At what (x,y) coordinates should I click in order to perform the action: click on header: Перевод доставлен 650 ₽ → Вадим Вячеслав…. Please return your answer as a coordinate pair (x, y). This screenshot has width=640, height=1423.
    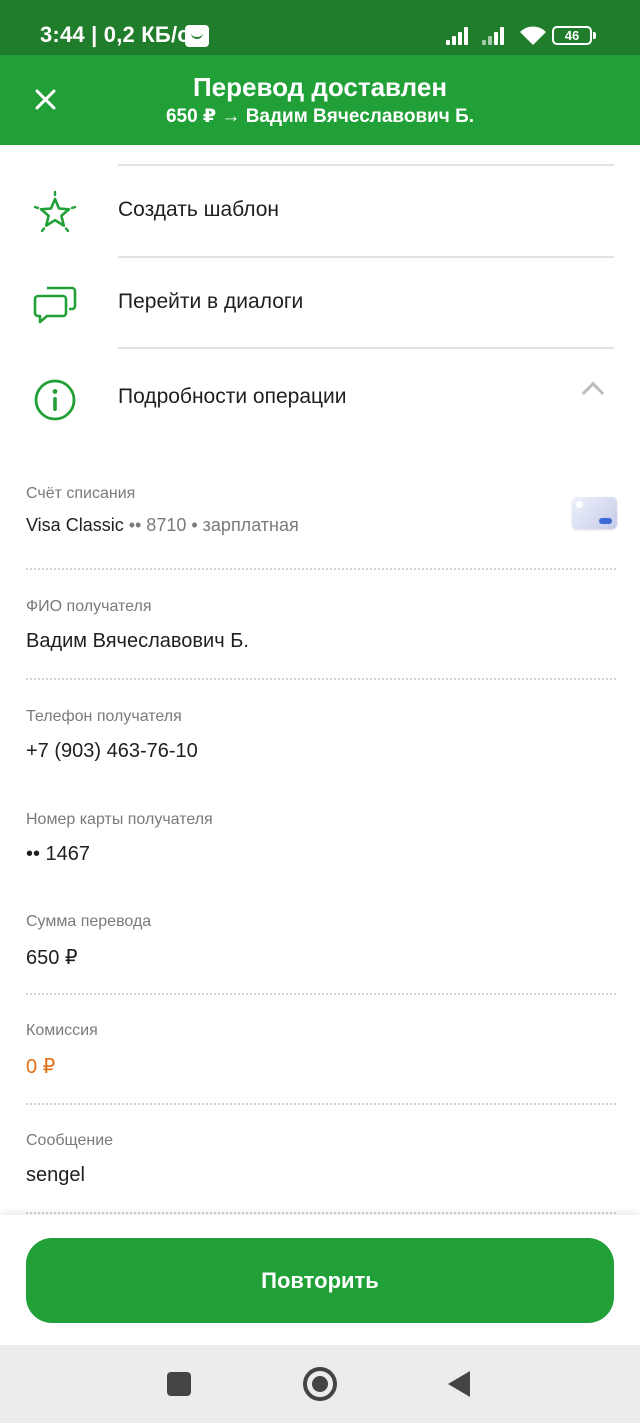
    Looking at the image, I should click on (320, 100).